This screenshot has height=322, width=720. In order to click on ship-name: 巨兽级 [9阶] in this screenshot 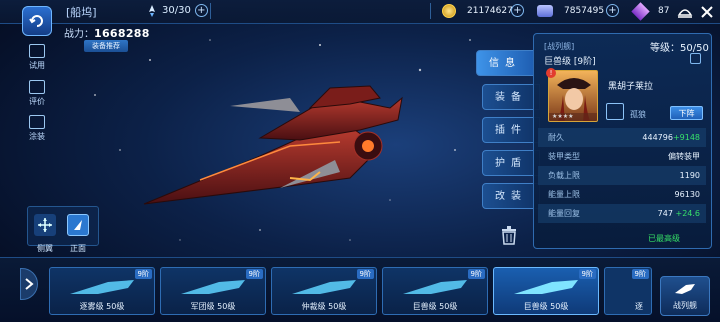, I will do `click(570, 62)`.